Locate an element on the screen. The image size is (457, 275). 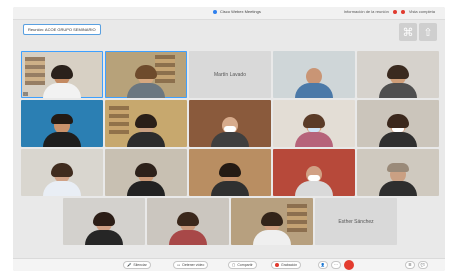
webex-logo-icon is located at coordinates (215, 11).